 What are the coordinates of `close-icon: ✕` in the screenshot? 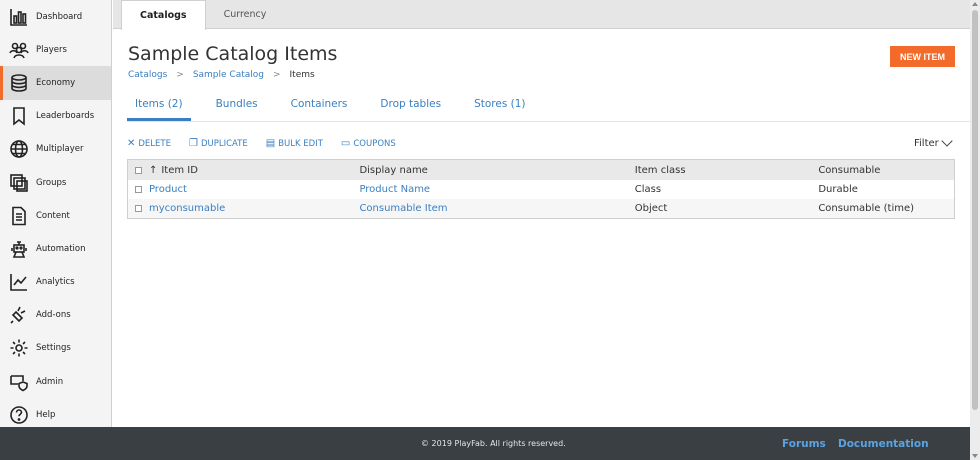 It's located at (131, 143).